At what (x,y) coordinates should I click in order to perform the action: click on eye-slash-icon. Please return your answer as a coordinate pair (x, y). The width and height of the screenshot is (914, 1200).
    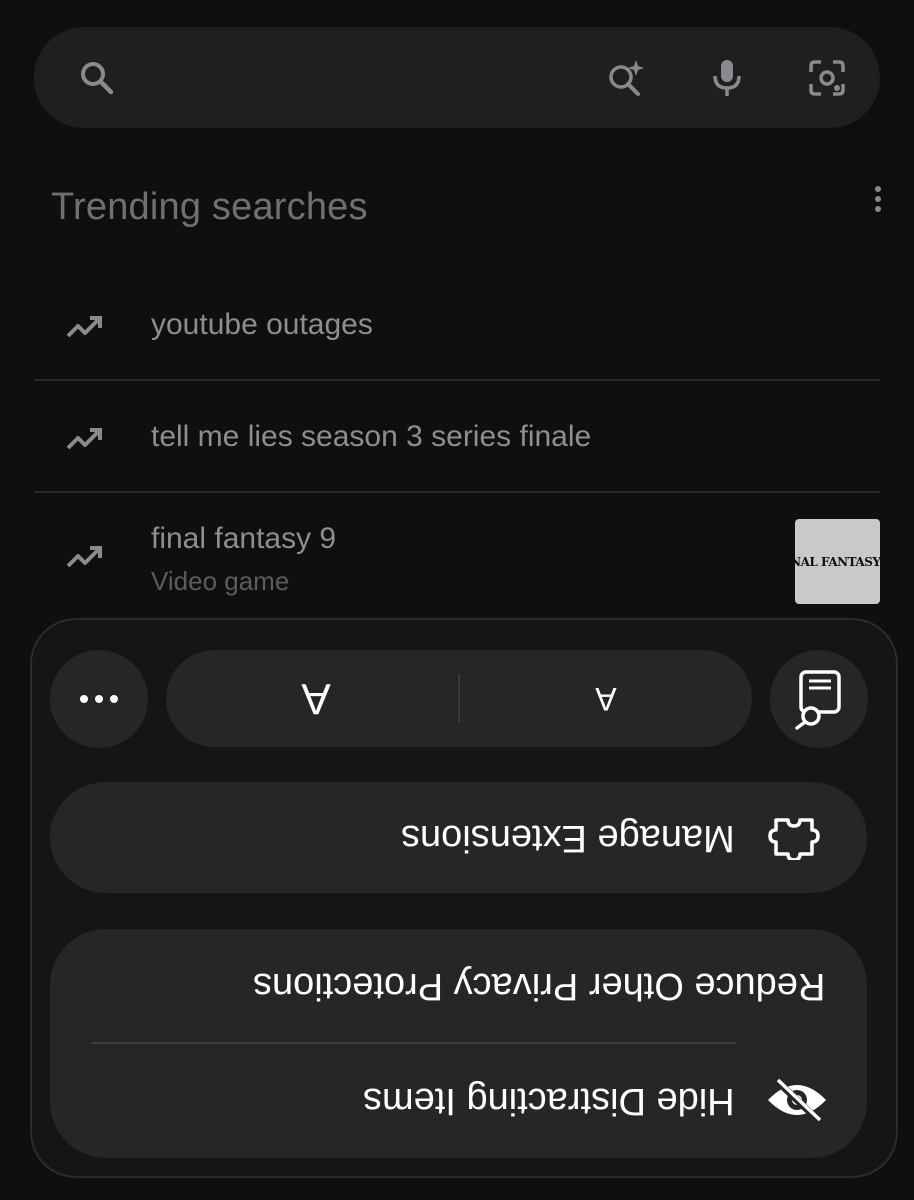
    Looking at the image, I should click on (797, 1100).